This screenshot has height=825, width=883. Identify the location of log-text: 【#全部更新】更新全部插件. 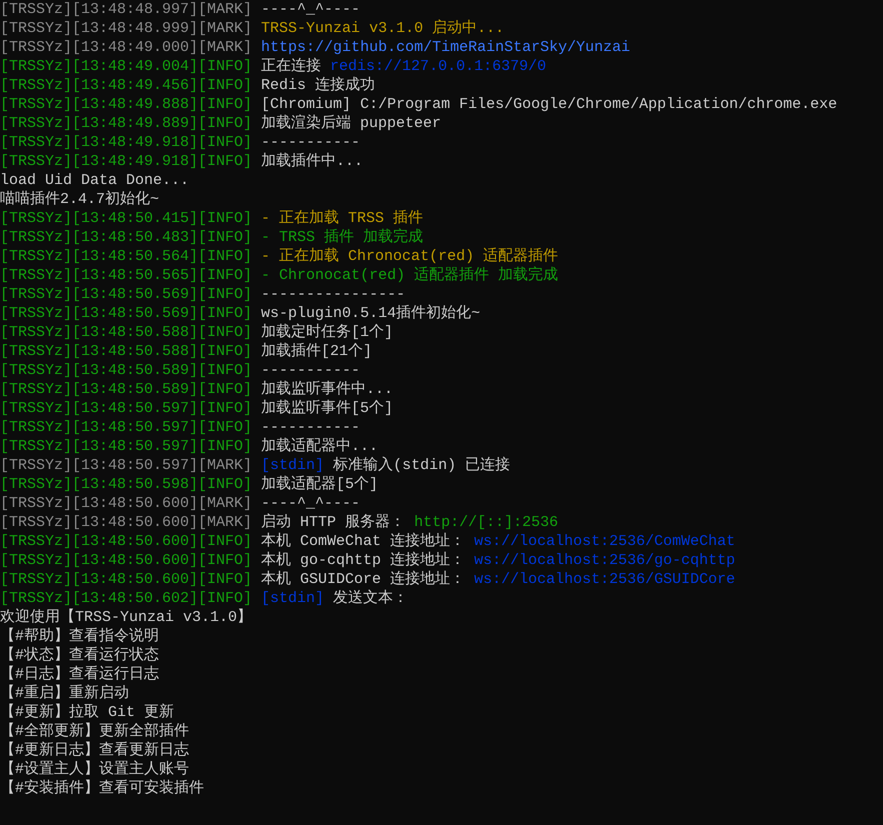
(95, 731).